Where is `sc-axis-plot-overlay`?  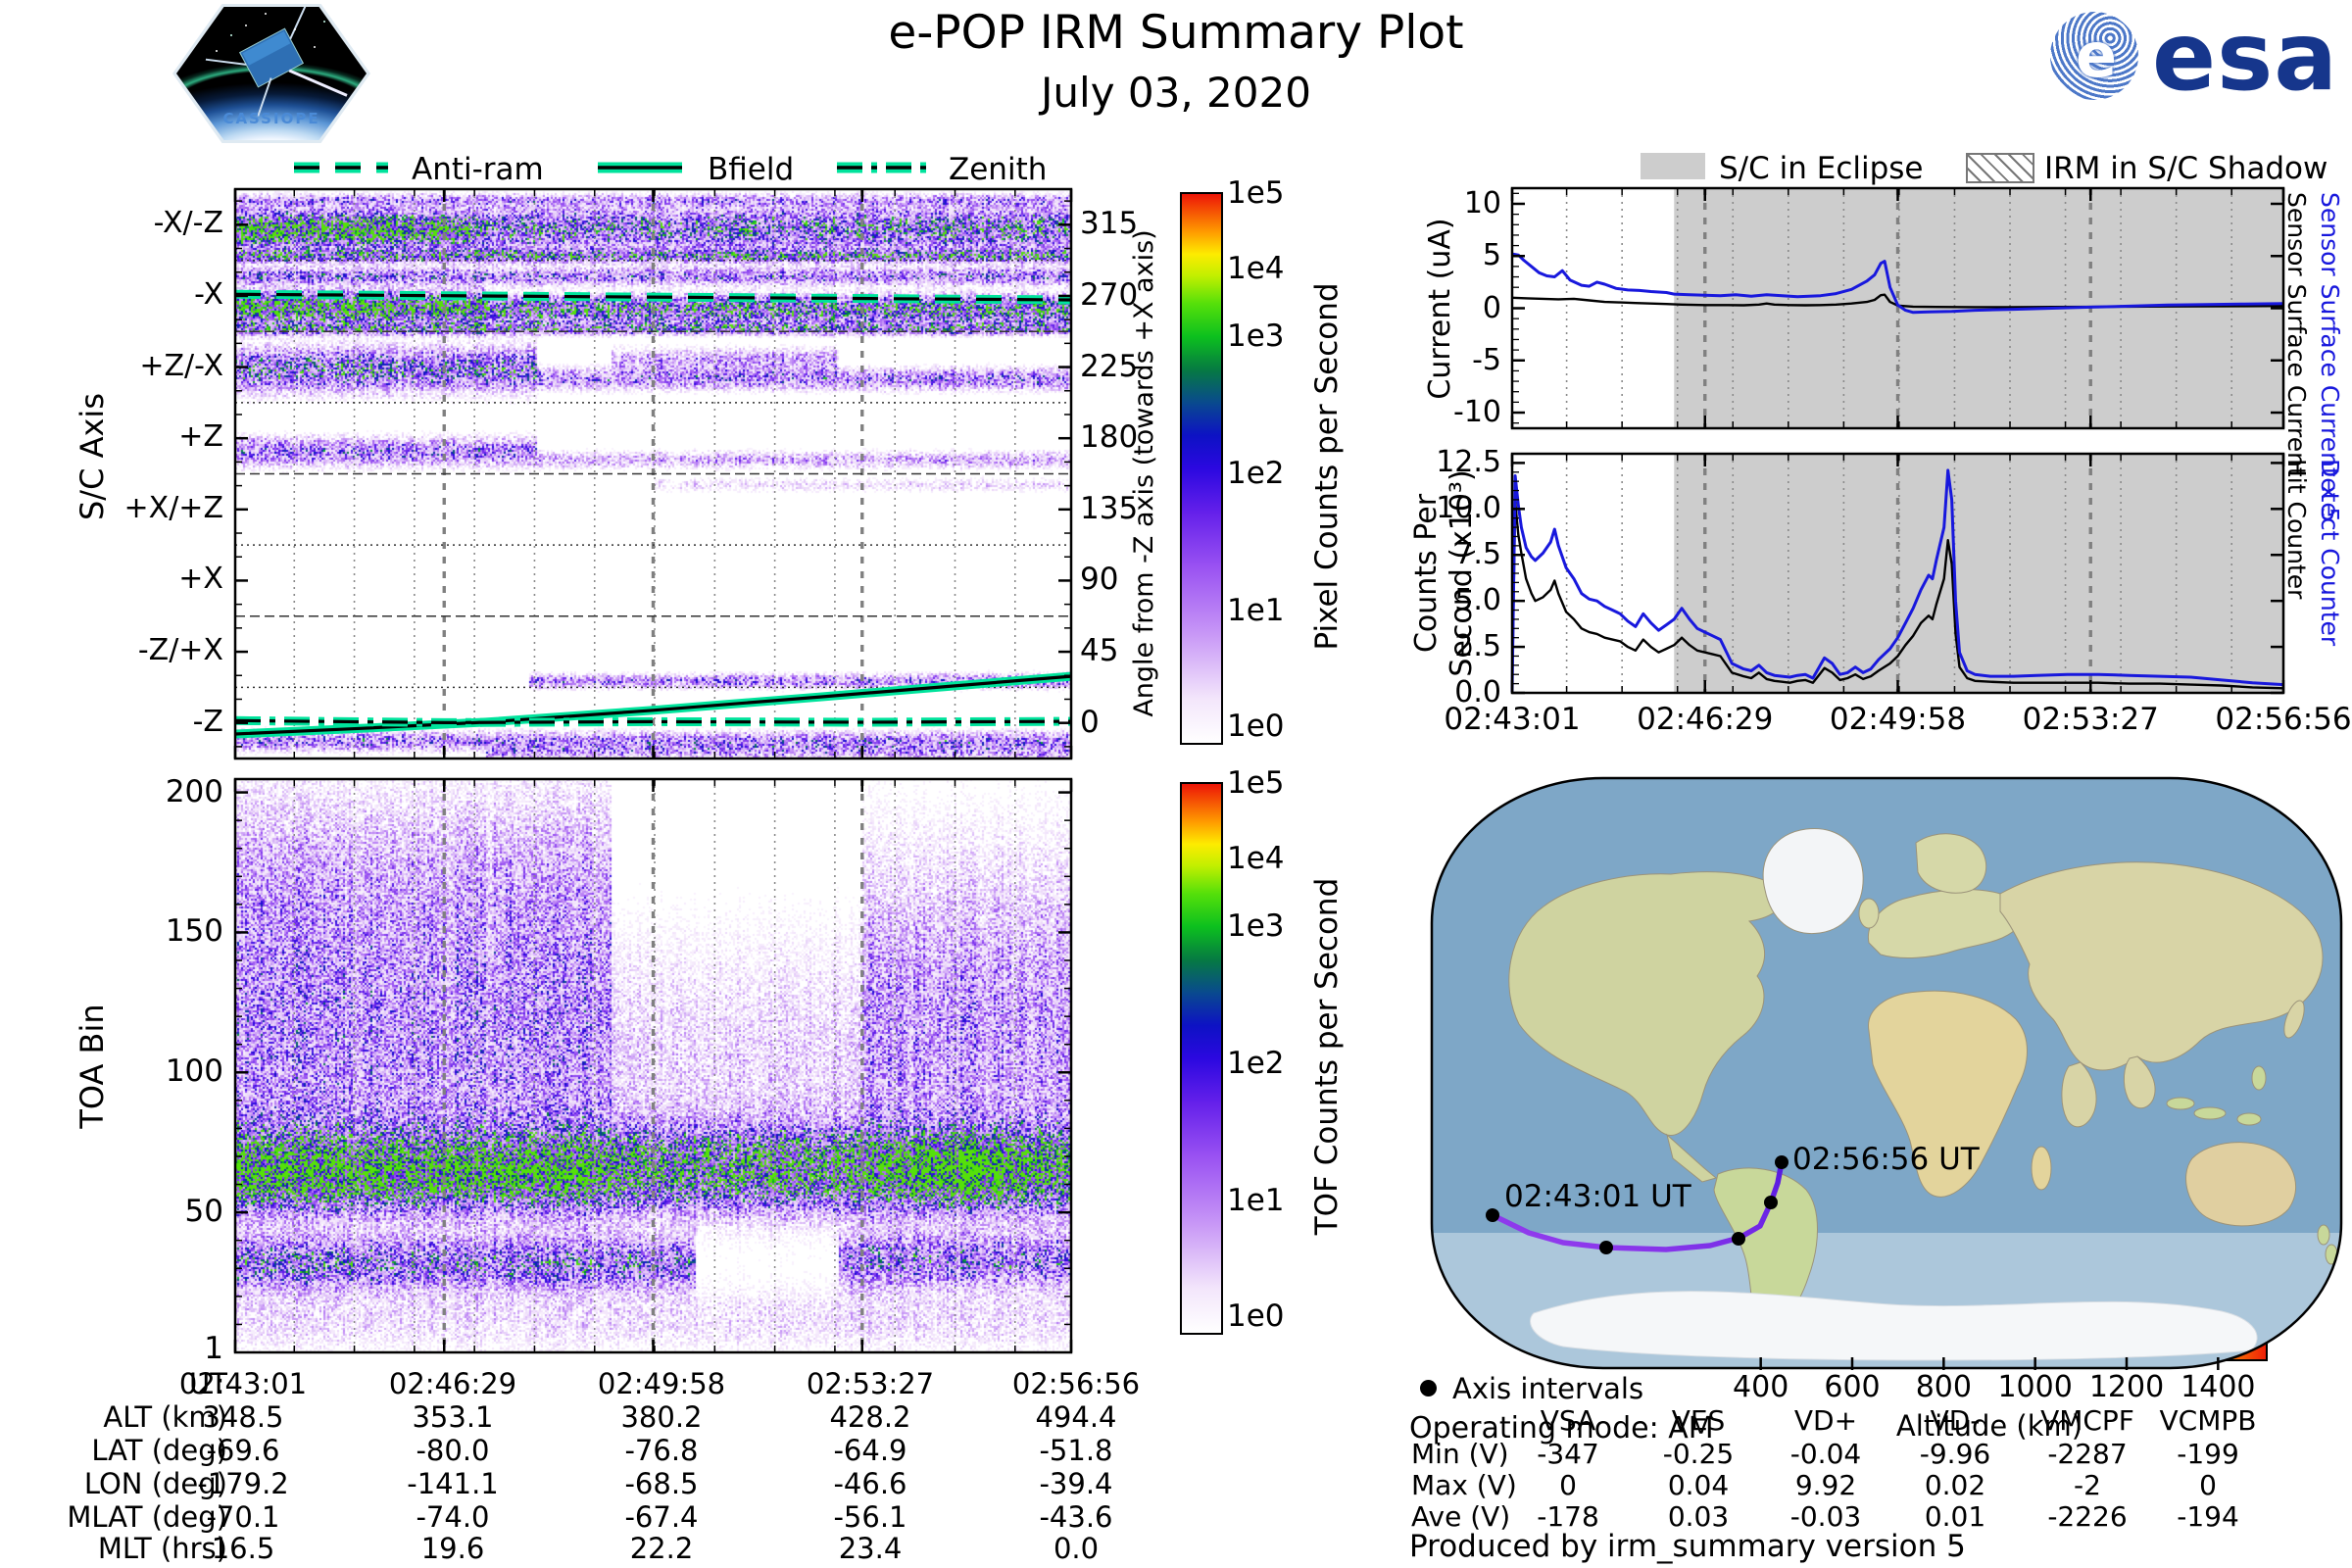
sc-axis-plot-overlay is located at coordinates (653, 473).